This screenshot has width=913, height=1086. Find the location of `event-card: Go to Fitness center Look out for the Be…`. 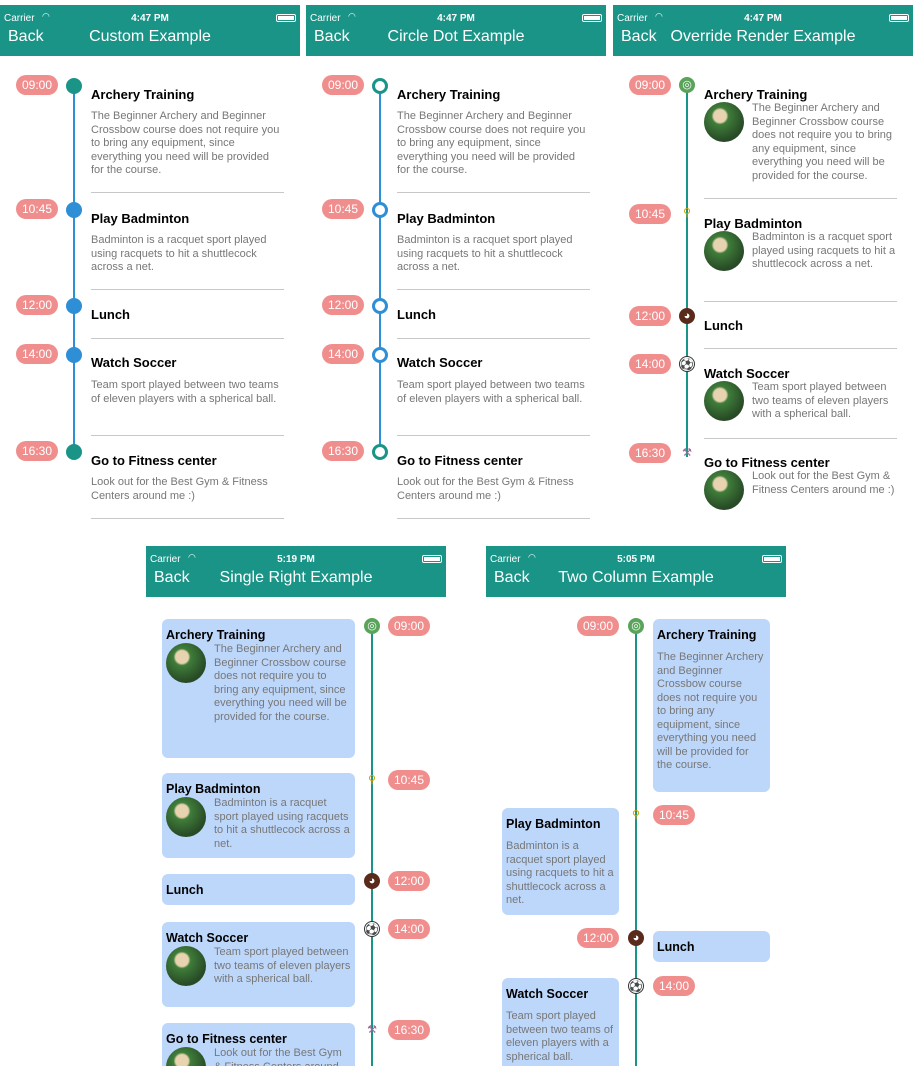

event-card: Go to Fitness center Look out for the Be… is located at coordinates (258, 1044).